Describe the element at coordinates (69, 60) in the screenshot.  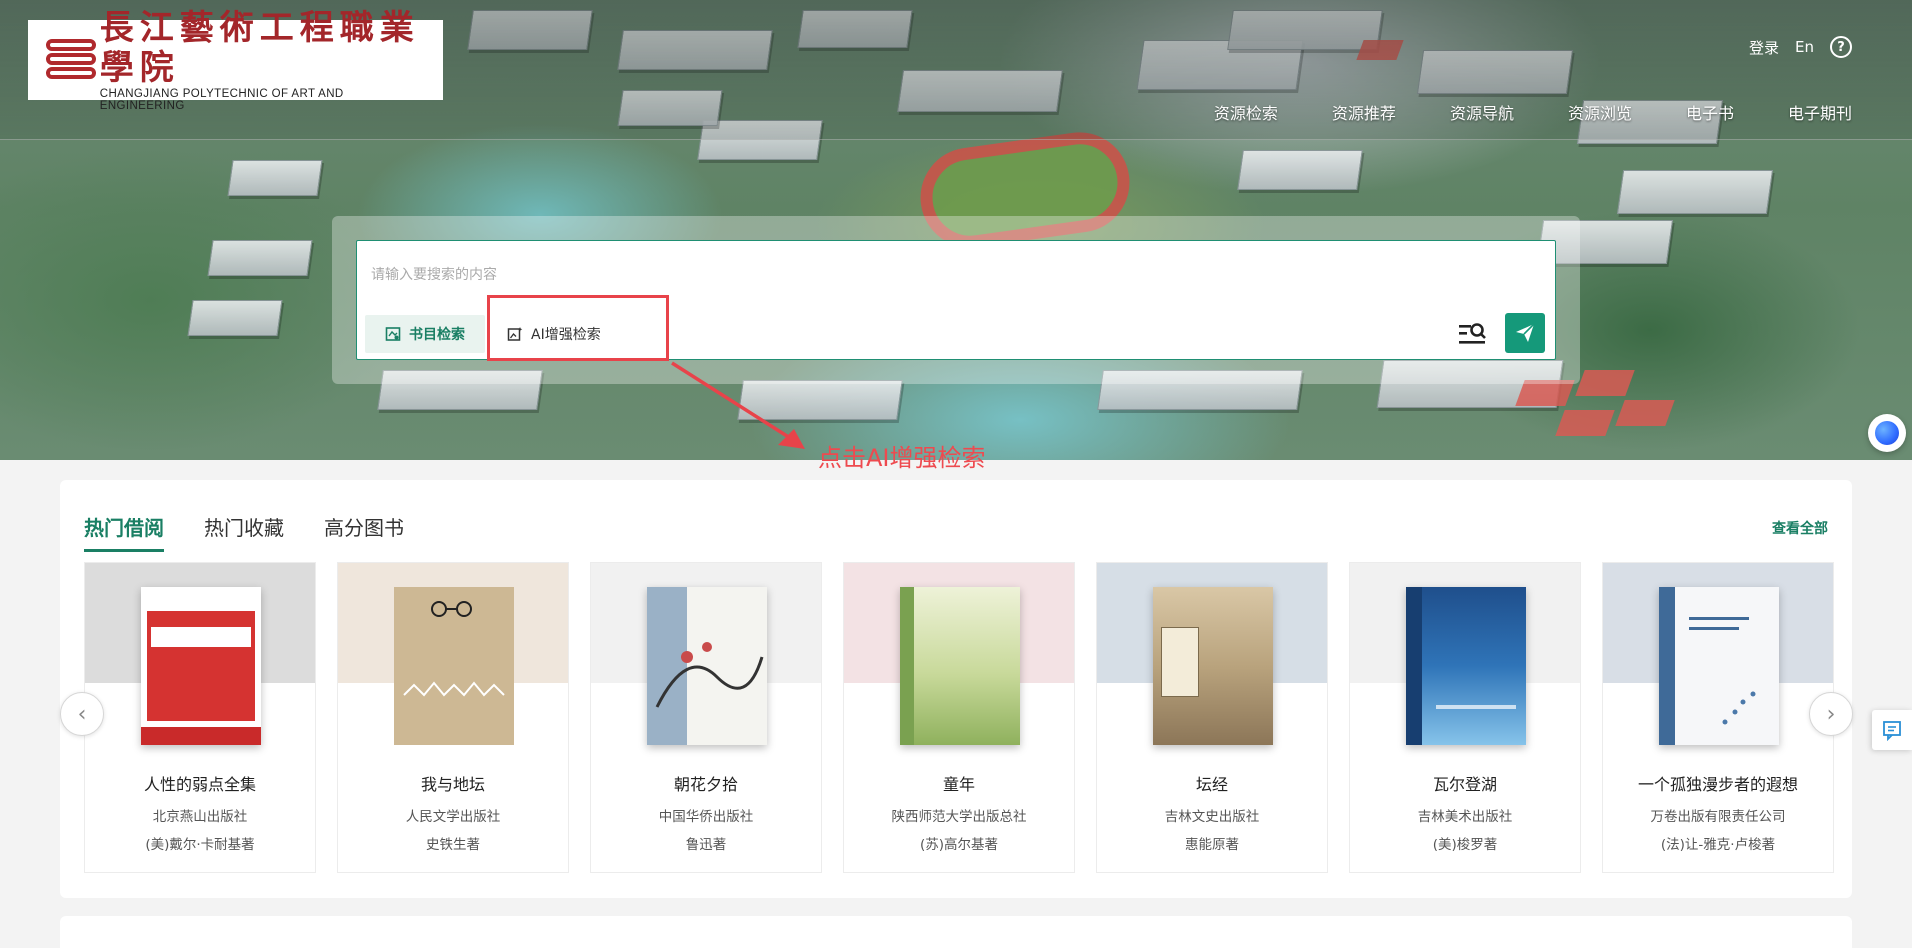
I see `logo-emblem-icon` at that location.